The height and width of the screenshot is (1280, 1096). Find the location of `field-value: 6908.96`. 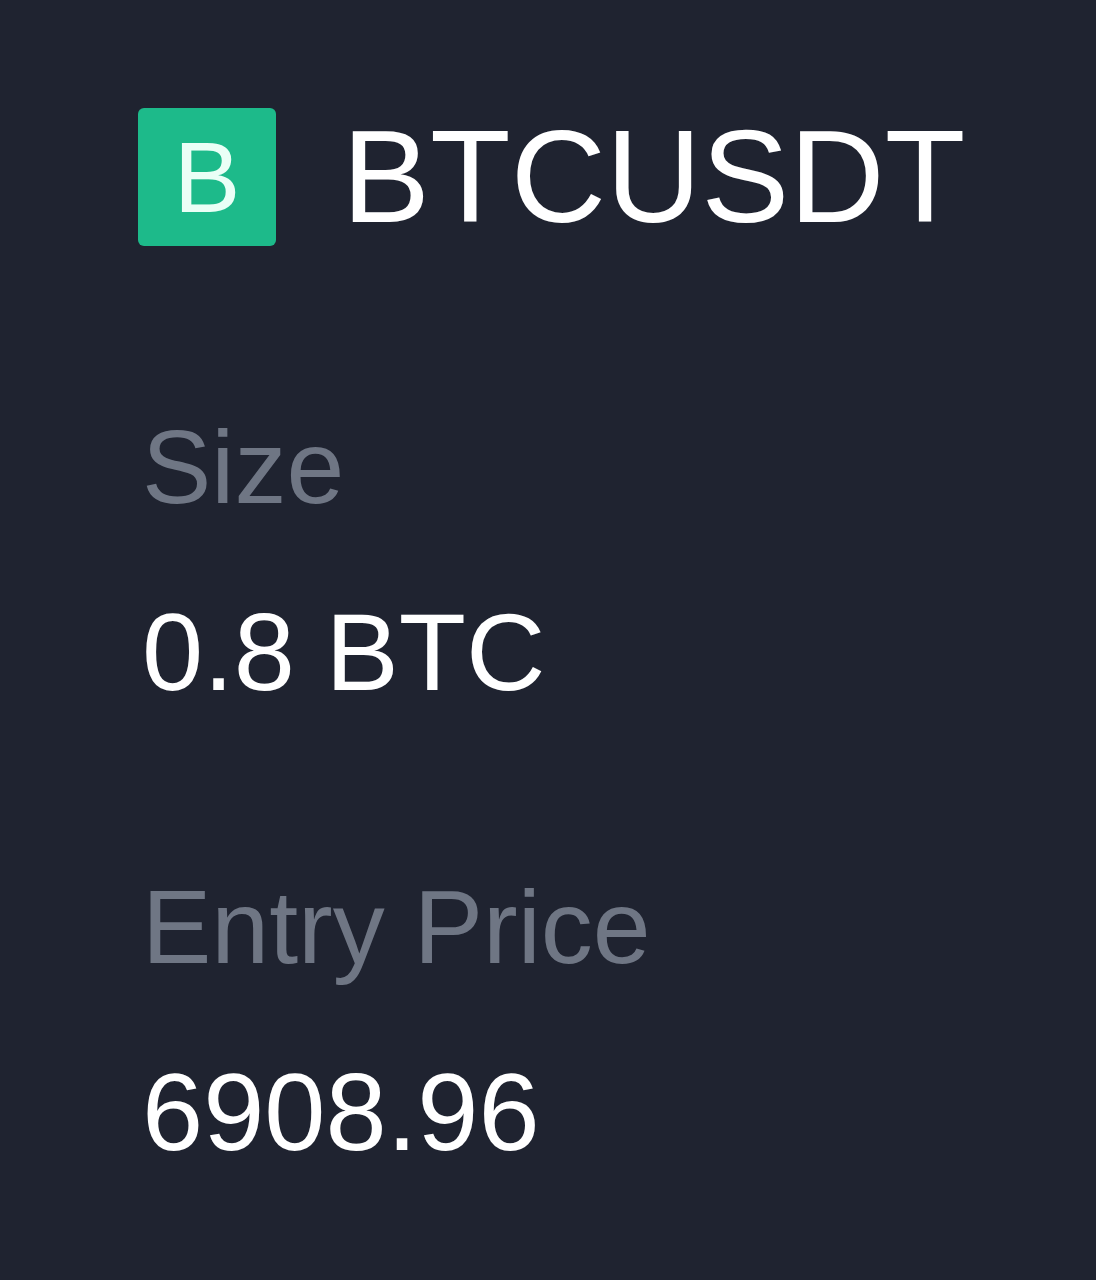

field-value: 6908.96 is located at coordinates (341, 1111).